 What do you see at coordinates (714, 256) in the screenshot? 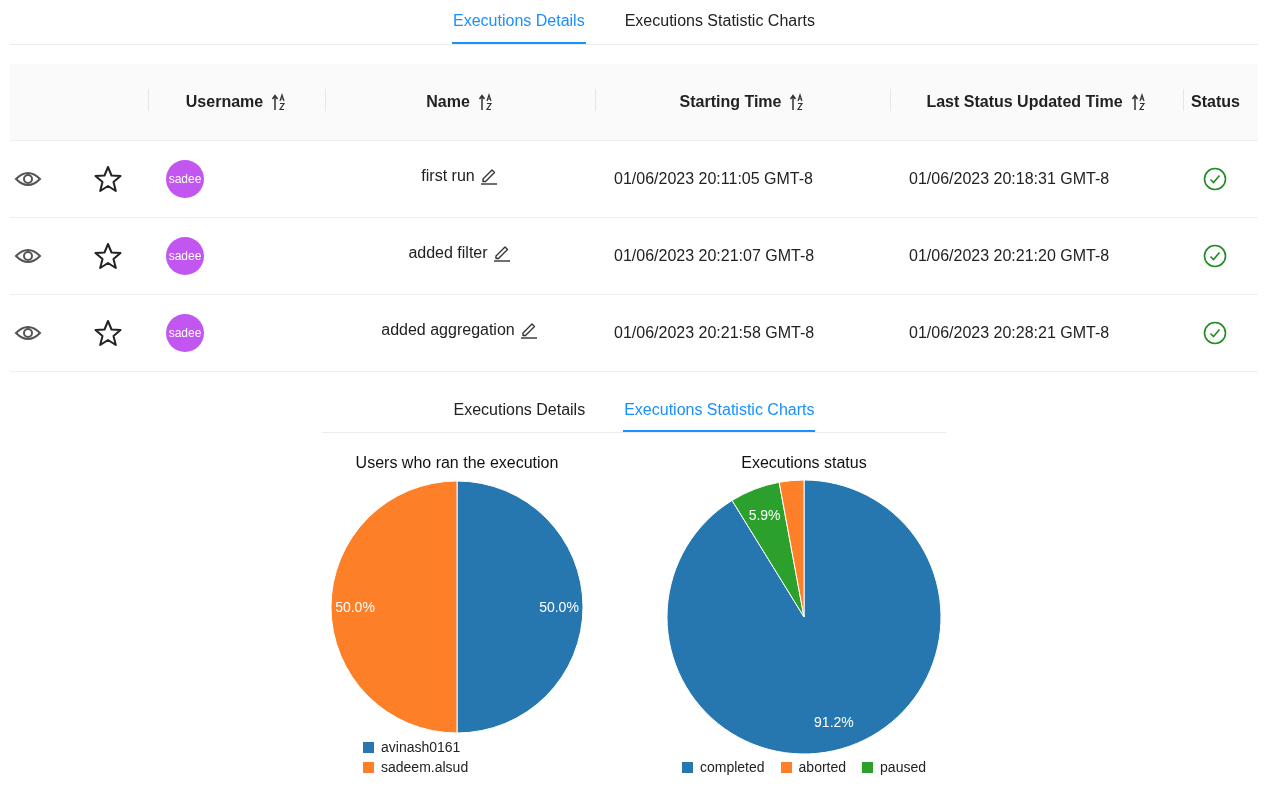
I see `table-cell: 01/06/2023 20:21:07 GMT-8` at bounding box center [714, 256].